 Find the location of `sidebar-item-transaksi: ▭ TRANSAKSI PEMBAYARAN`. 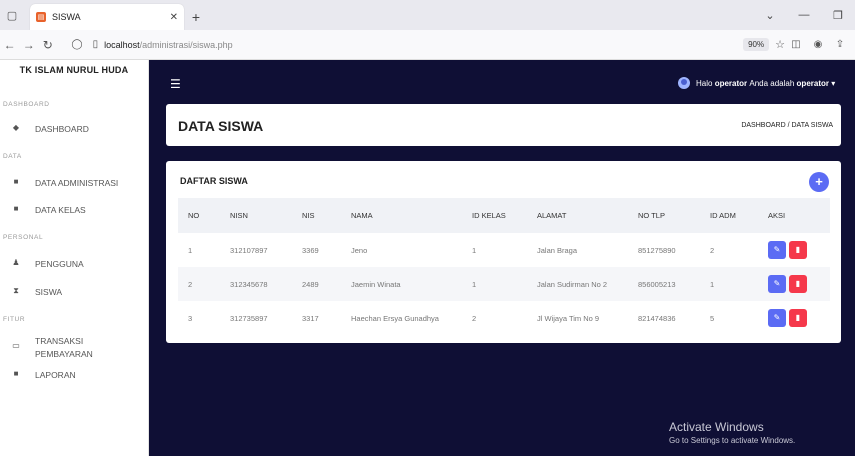

sidebar-item-transaksi: ▭ TRANSAKSI PEMBAYARAN is located at coordinates (74, 348).